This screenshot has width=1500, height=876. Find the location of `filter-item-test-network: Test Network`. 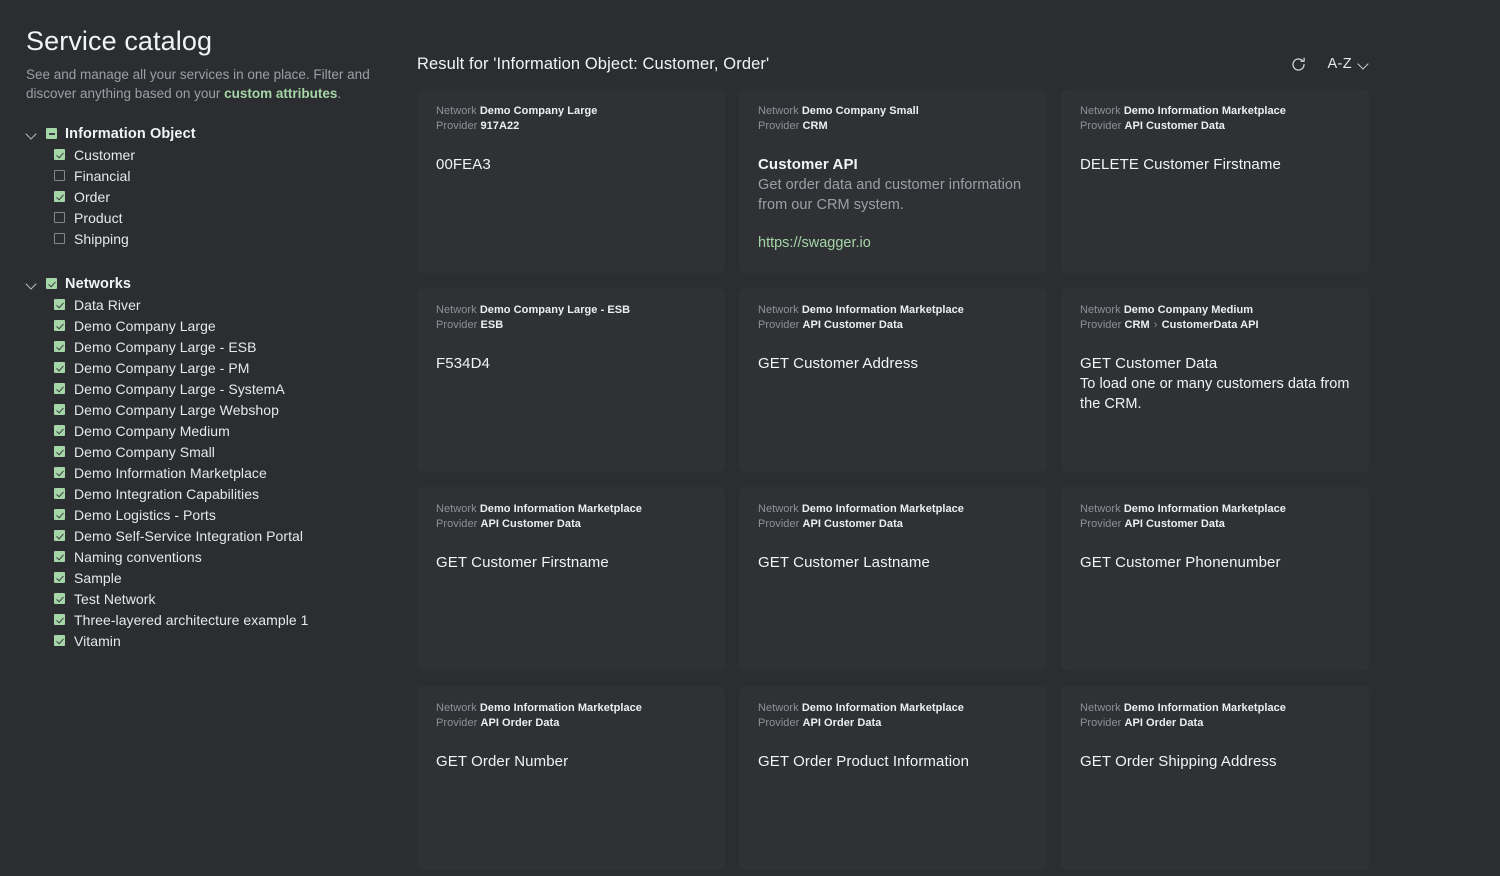

filter-item-test-network: Test Network is located at coordinates (221, 598).